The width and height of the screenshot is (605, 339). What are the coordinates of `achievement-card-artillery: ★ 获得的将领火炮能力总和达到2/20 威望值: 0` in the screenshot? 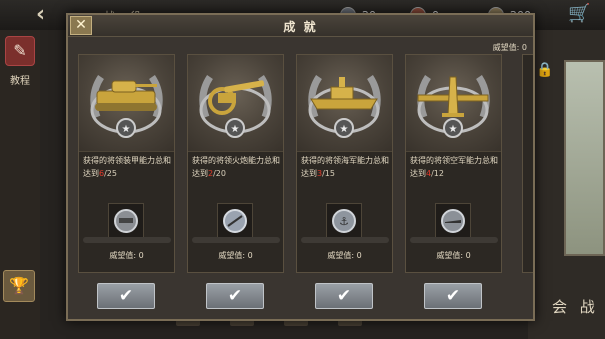 It's located at (235, 163).